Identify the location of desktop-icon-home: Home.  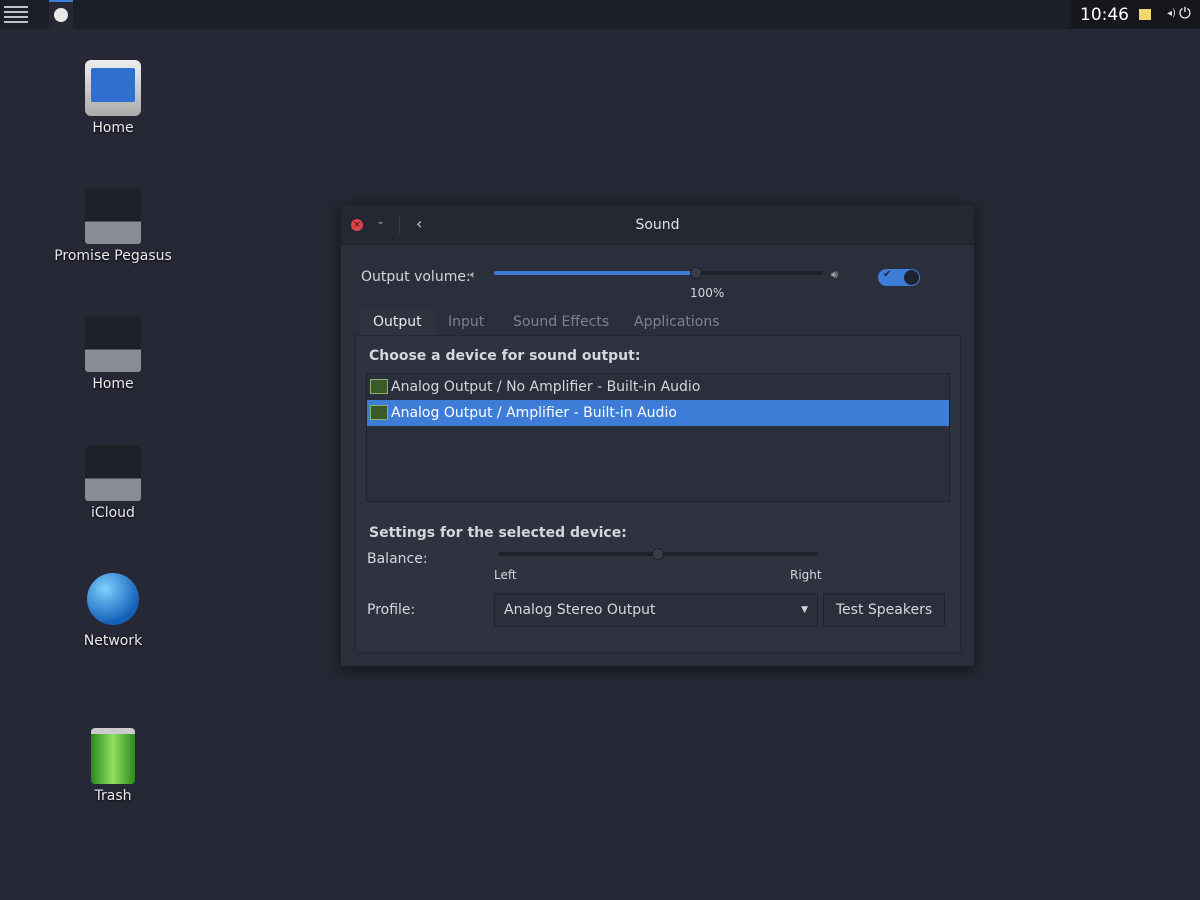
(113, 98).